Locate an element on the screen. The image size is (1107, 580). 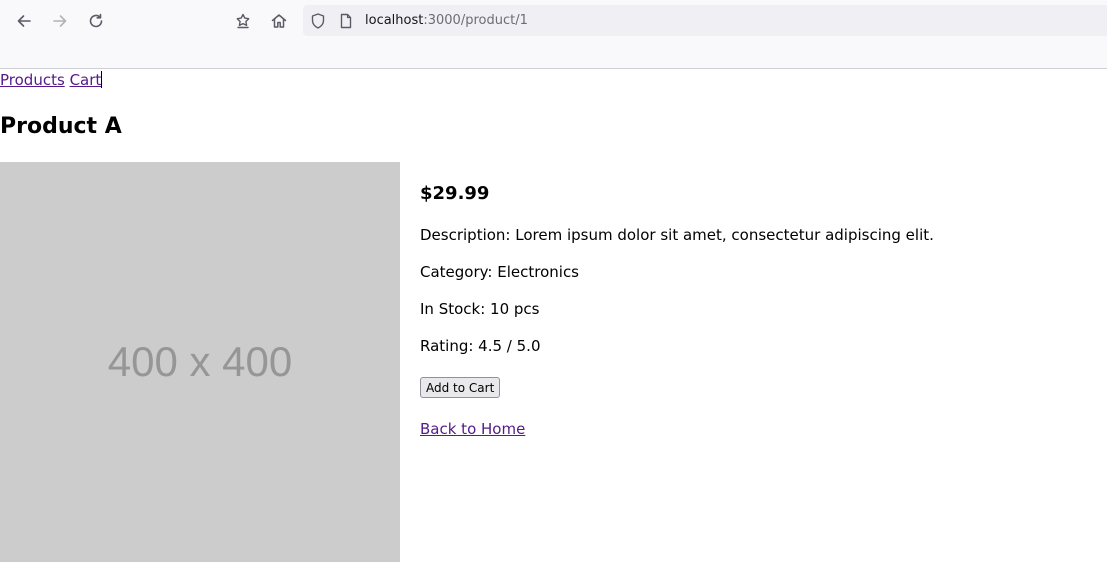
text-caret is located at coordinates (102, 79).